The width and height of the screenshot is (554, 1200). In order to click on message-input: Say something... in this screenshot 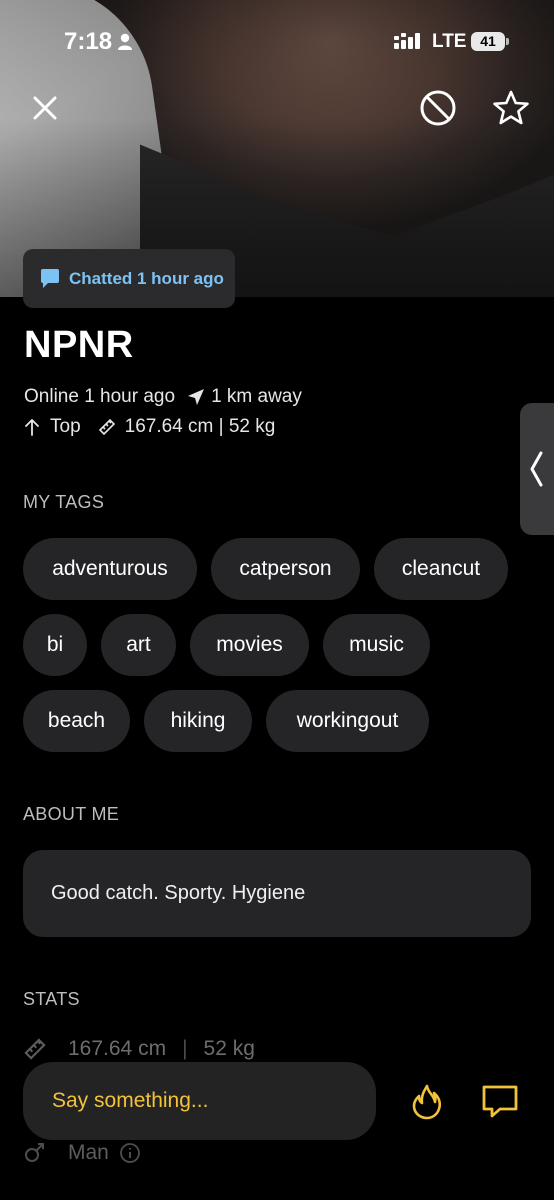, I will do `click(199, 1101)`.